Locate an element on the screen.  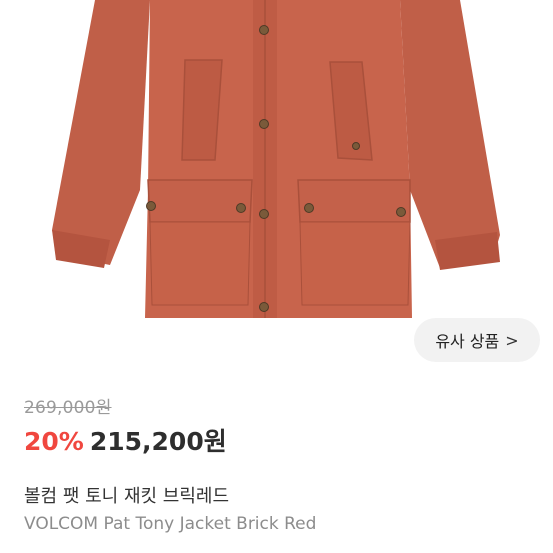
similar-products-label: 유사 상품 is located at coordinates (467, 341).